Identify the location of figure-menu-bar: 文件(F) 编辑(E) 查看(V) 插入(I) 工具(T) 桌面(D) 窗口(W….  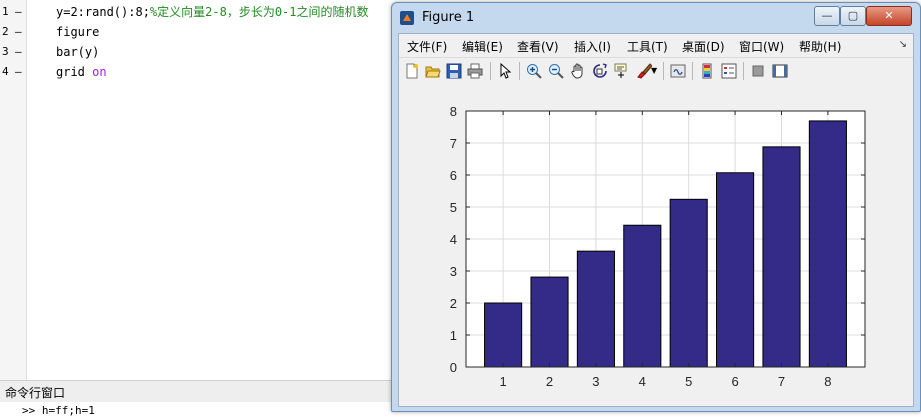
(656, 45).